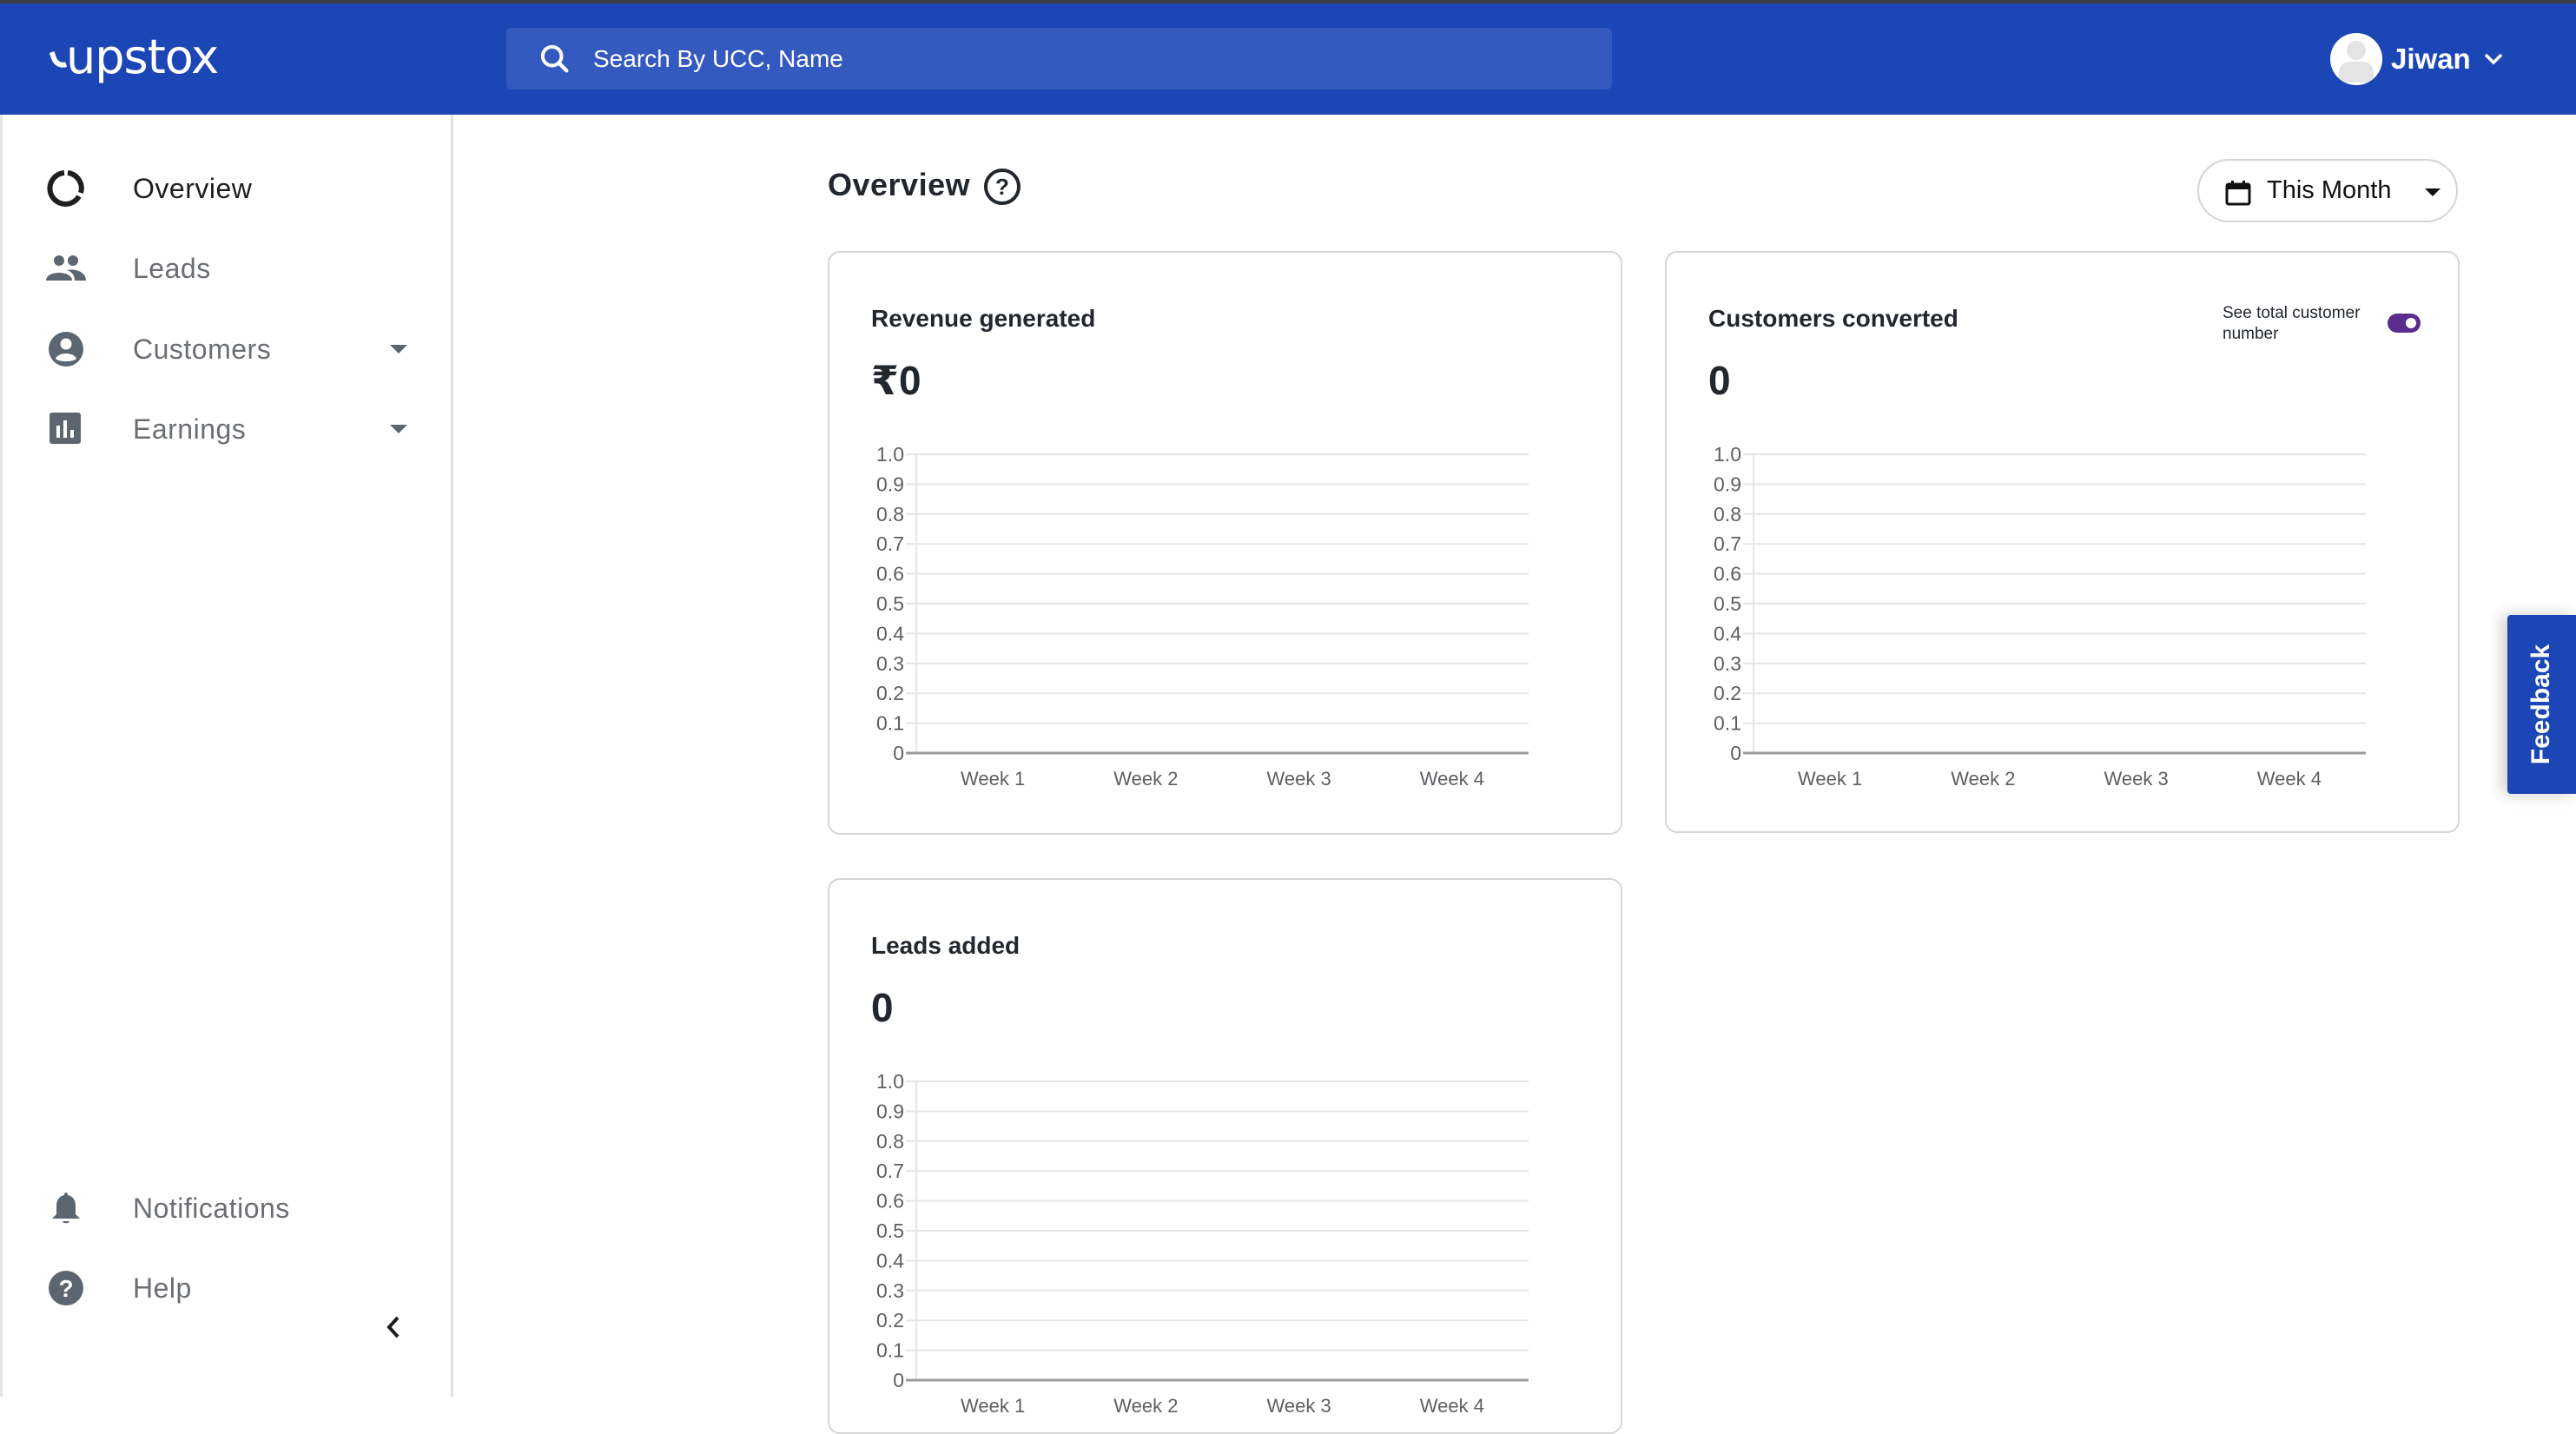 The width and height of the screenshot is (2576, 1434). I want to click on chevron-down-icon, so click(2493, 59).